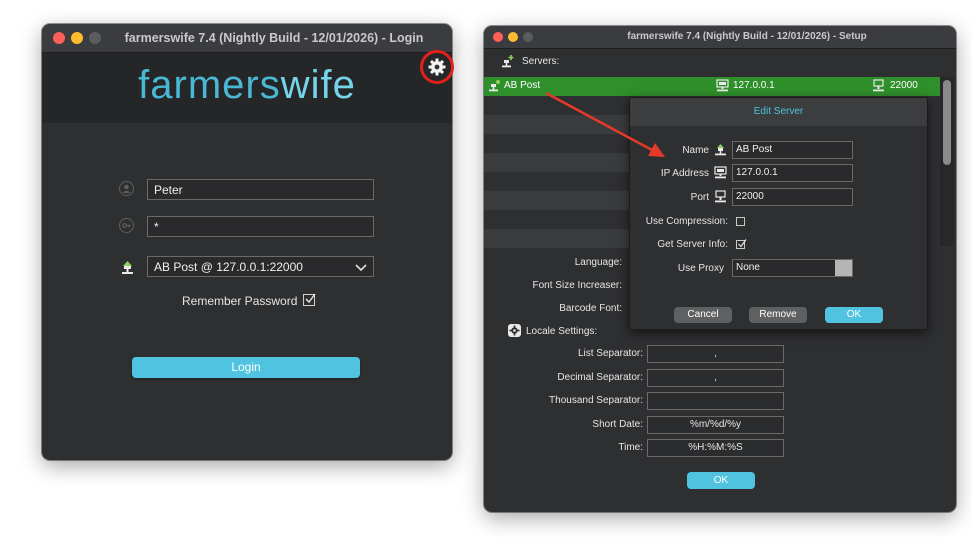 The image size is (972, 537). What do you see at coordinates (126, 188) in the screenshot?
I see `user-icon` at bounding box center [126, 188].